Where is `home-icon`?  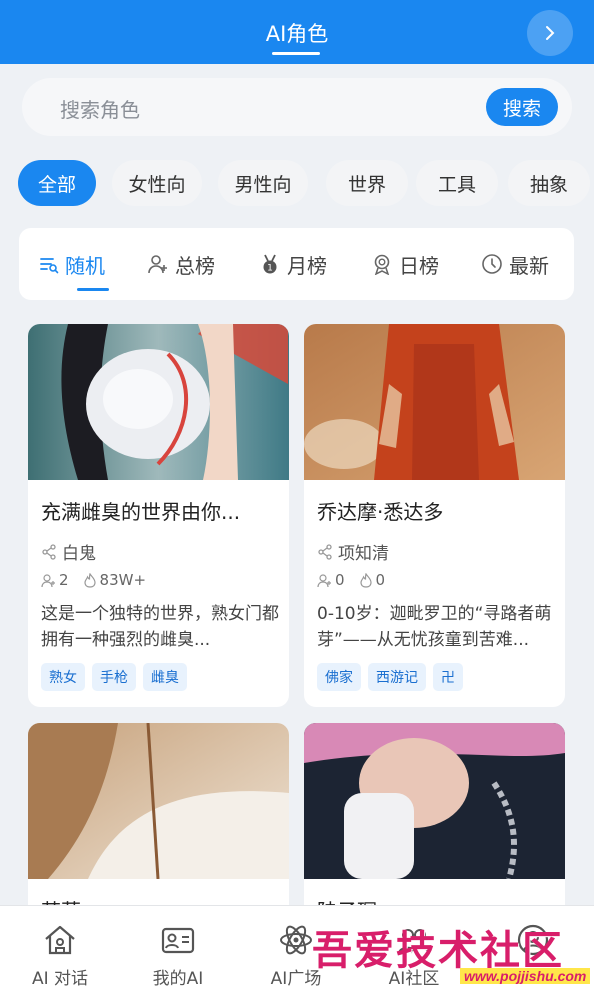 home-icon is located at coordinates (60, 940).